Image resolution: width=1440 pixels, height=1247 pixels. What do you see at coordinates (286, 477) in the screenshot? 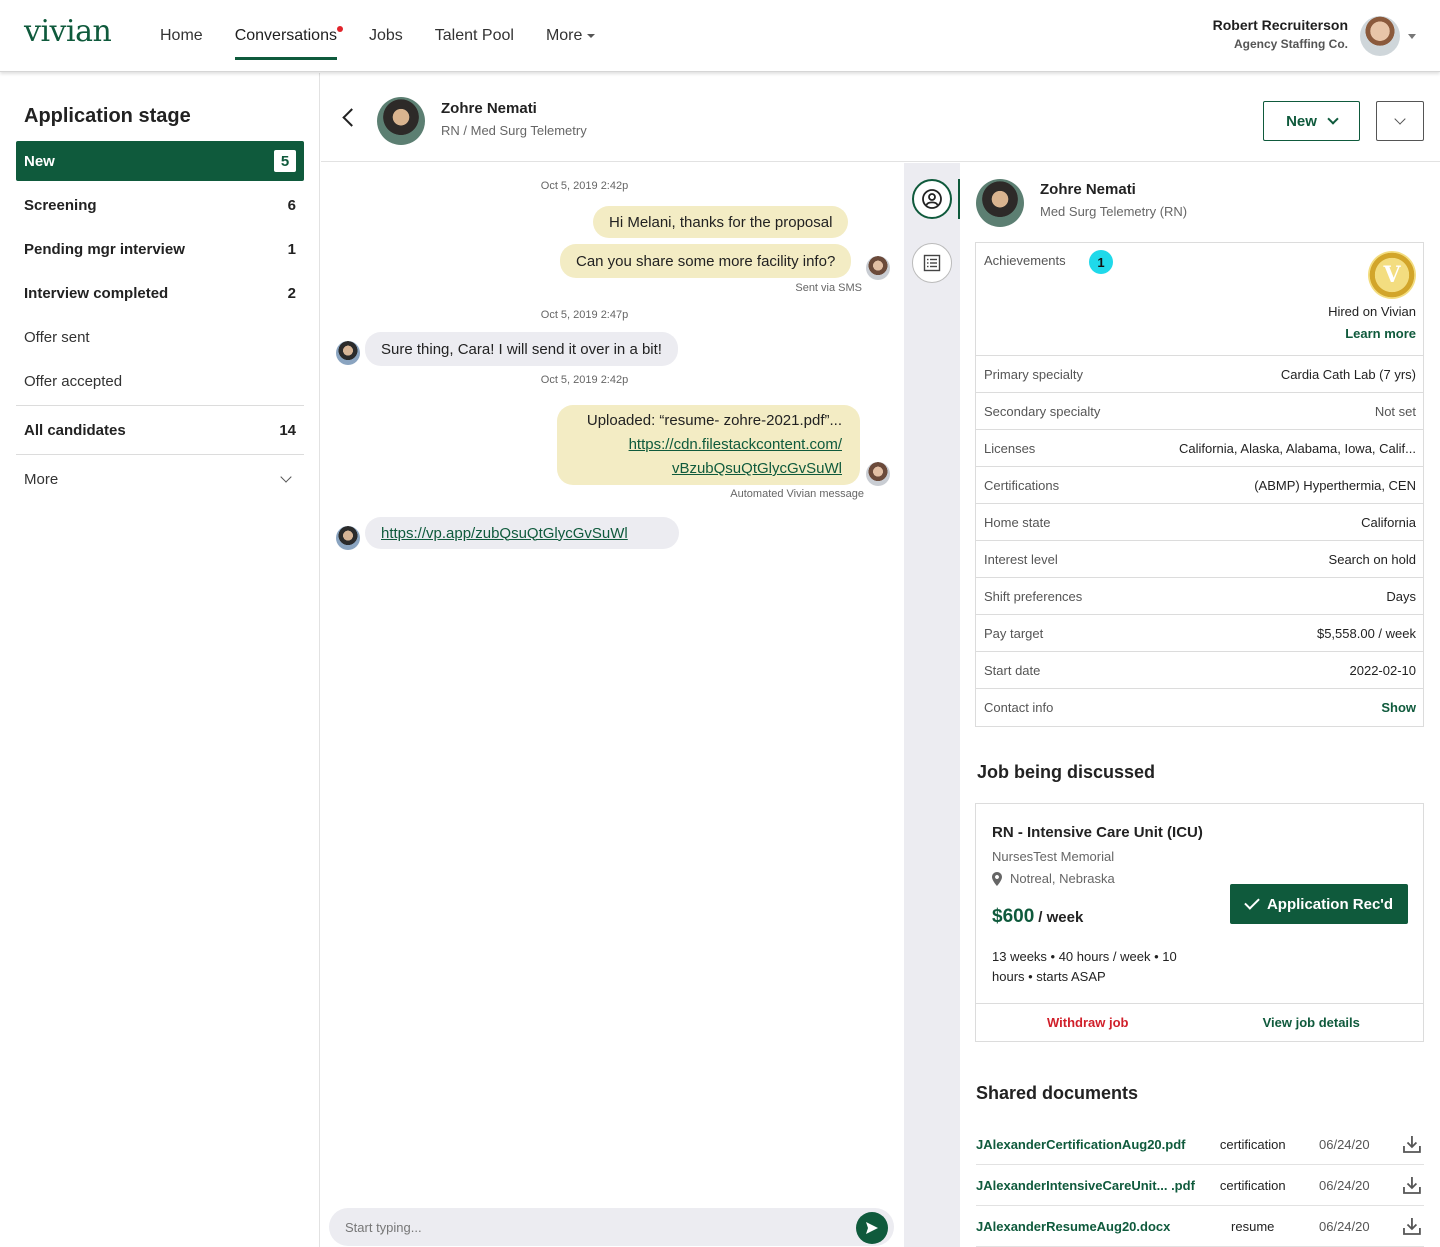
I see `chevron-down-icon` at bounding box center [286, 477].